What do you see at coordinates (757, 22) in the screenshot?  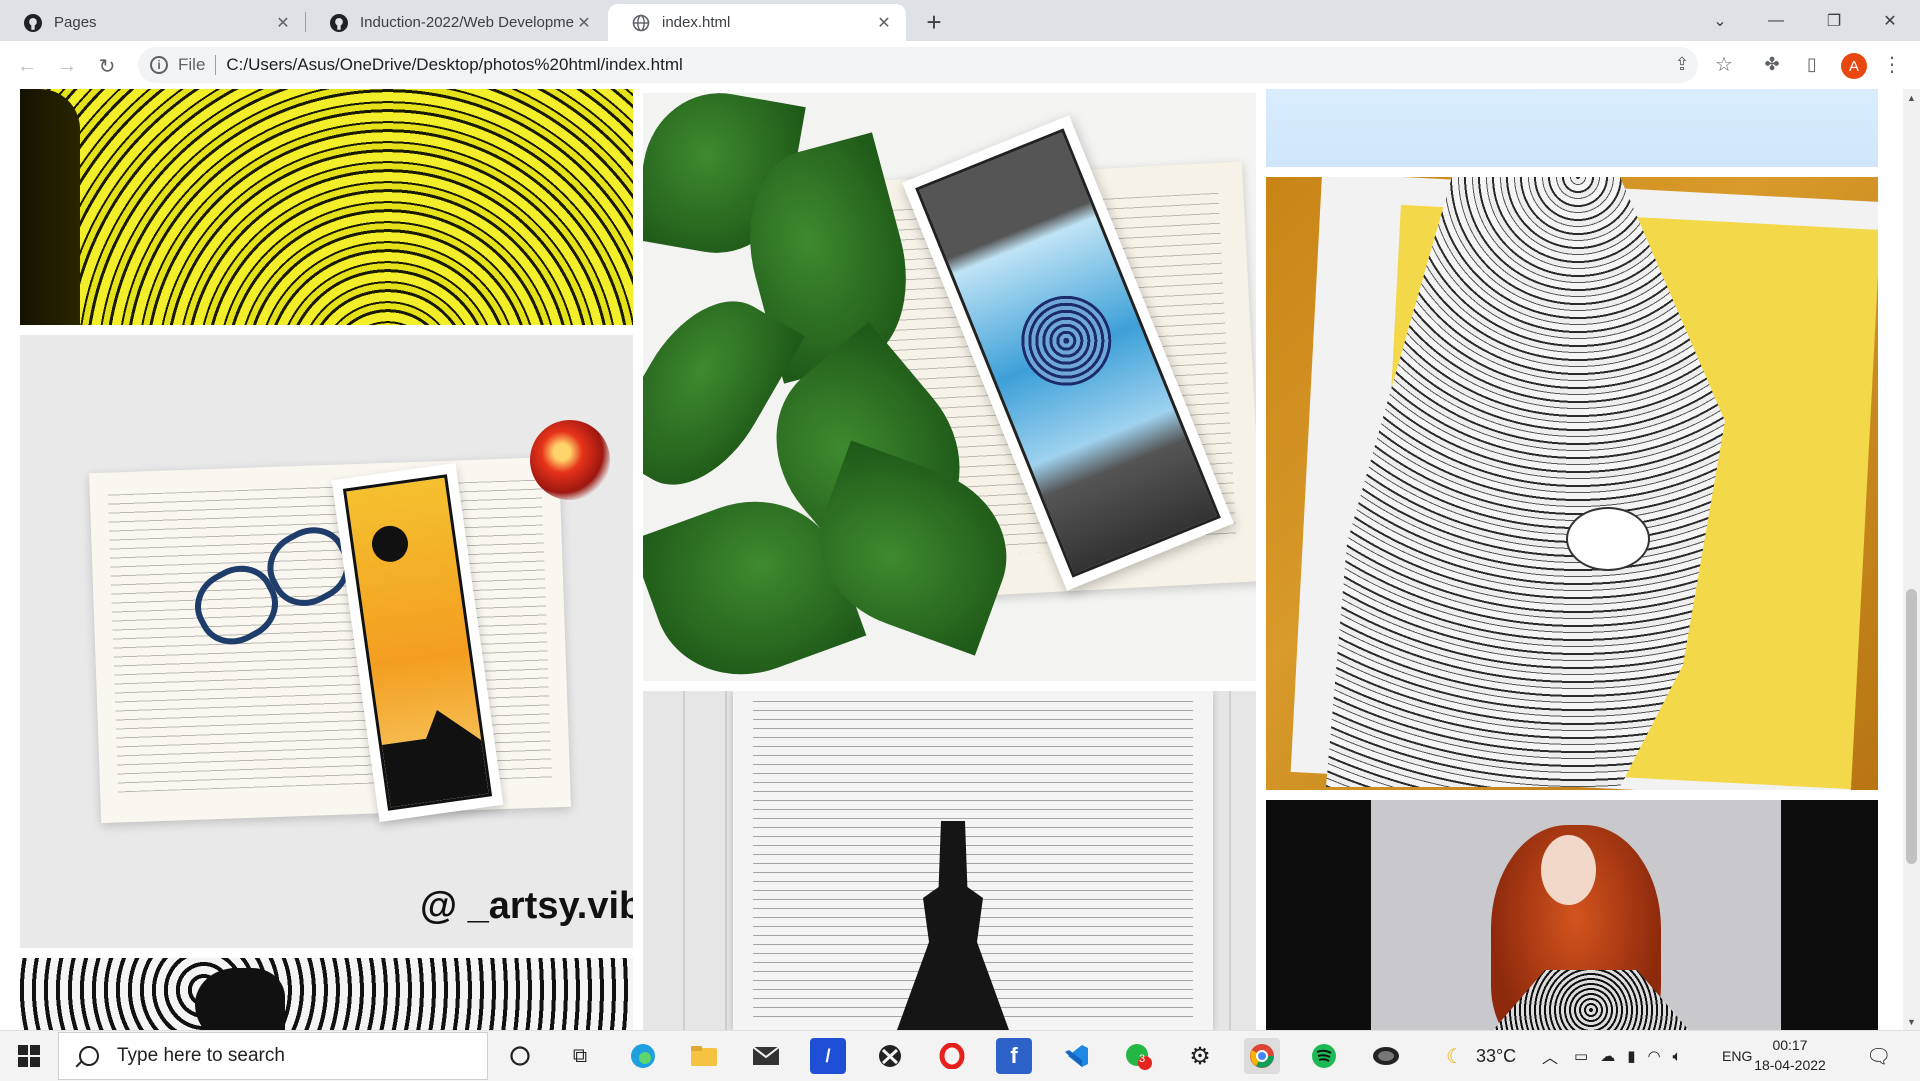 I see `tab-index-html: index.html ✕` at bounding box center [757, 22].